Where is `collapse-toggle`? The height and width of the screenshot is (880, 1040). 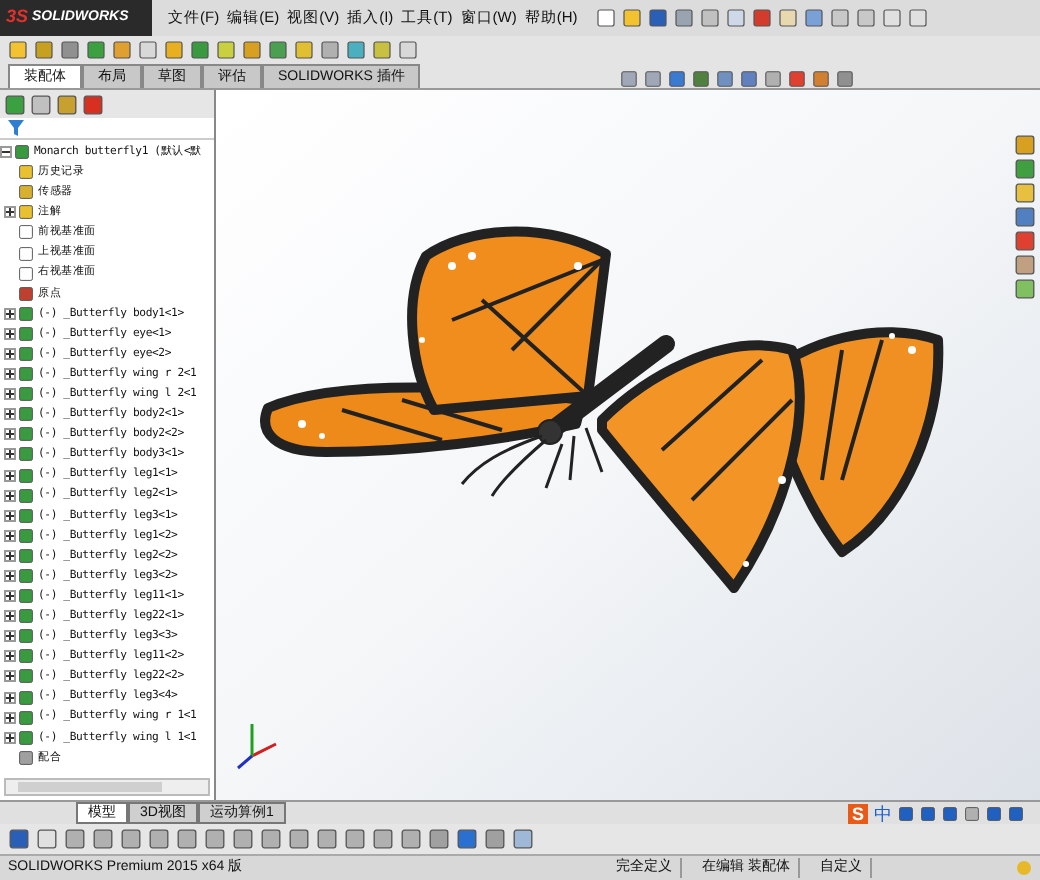 collapse-toggle is located at coordinates (6, 152).